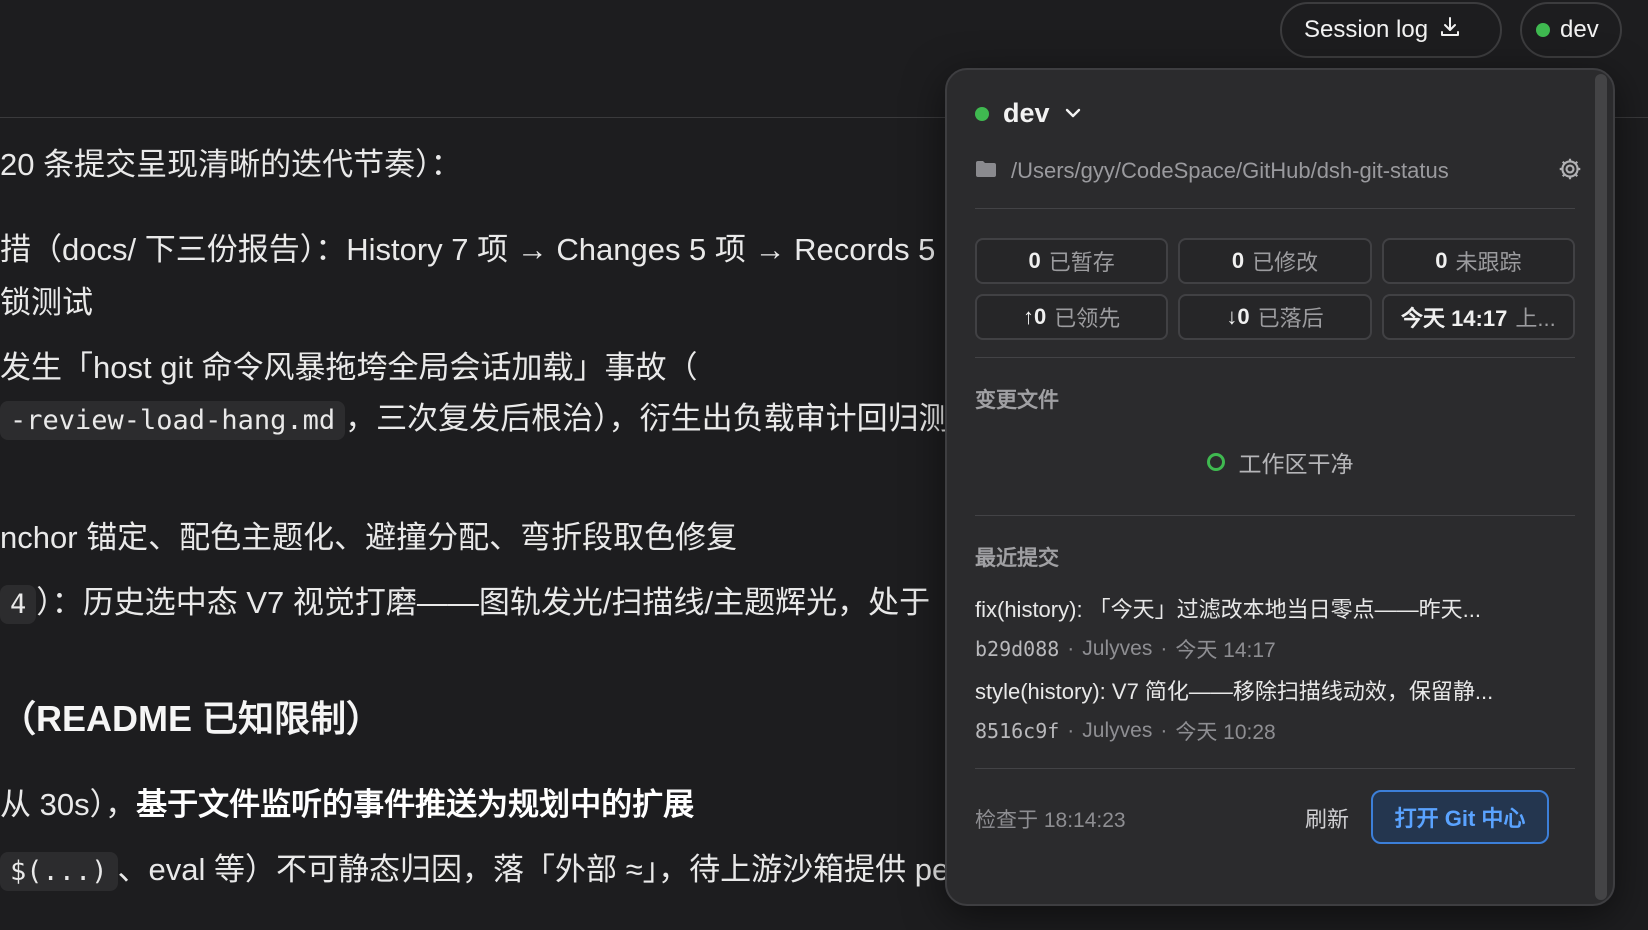 This screenshot has height=930, width=1648. What do you see at coordinates (369, 537) in the screenshot?
I see `doc-line: nchor 锚定、配色主题化、避撞分配、弯折段取色修复` at bounding box center [369, 537].